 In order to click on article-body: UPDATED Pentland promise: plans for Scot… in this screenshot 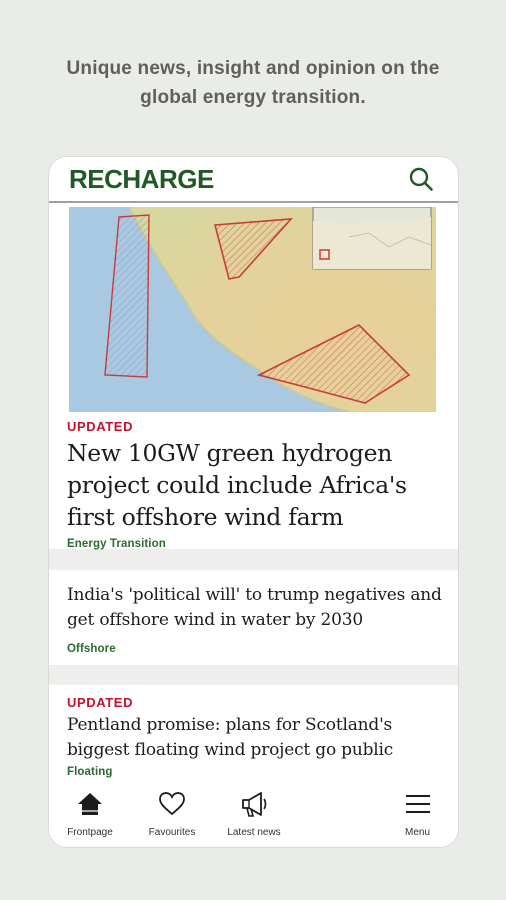, I will do `click(255, 737)`.